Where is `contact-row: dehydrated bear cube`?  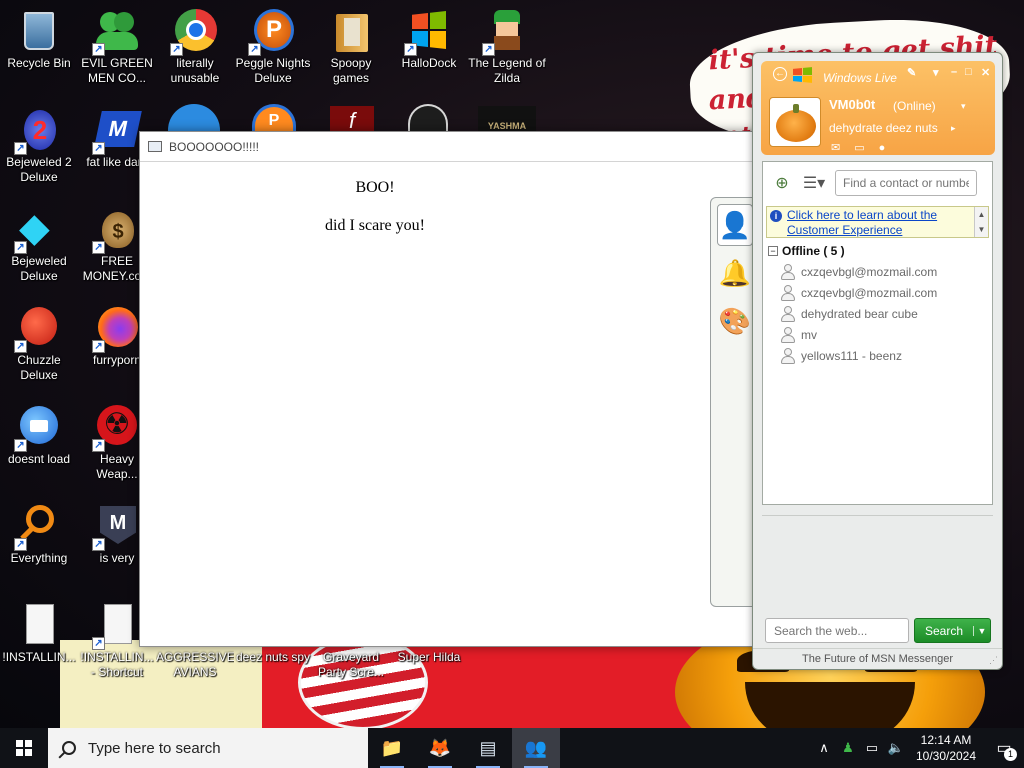
contact-row: dehydrated bear cube is located at coordinates (877, 313).